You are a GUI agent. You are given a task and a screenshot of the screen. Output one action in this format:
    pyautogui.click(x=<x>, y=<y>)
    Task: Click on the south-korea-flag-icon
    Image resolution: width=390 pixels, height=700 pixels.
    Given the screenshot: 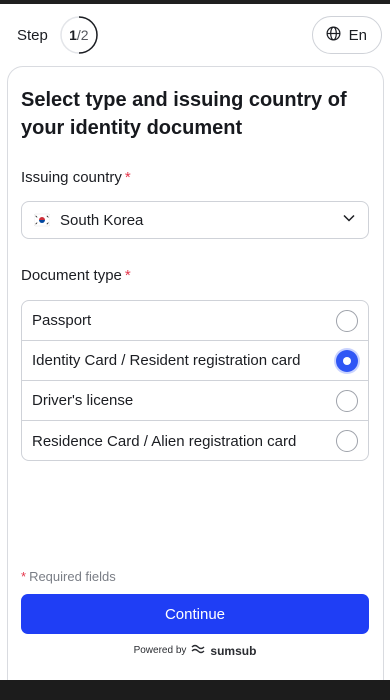 What is the action you would take?
    pyautogui.click(x=42, y=220)
    